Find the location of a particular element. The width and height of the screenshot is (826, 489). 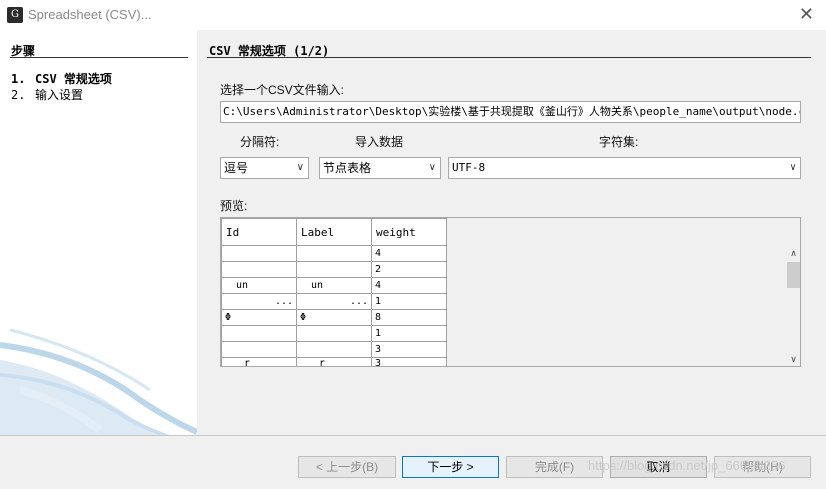

step-label: 输入设置 is located at coordinates (59, 95).